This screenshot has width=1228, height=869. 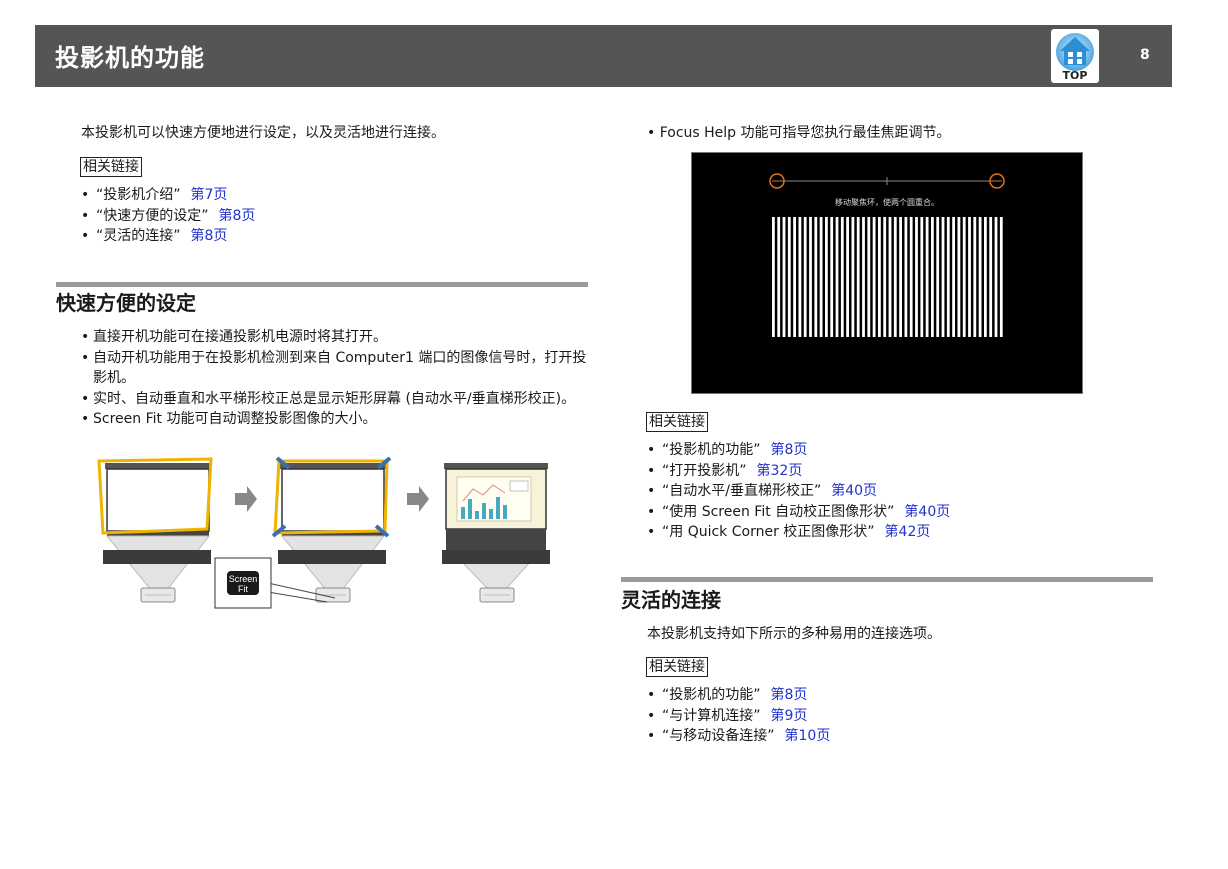 I want to click on list-item: 直接开机功能可在接通投影机电源时将其打开。, so click(x=336, y=337).